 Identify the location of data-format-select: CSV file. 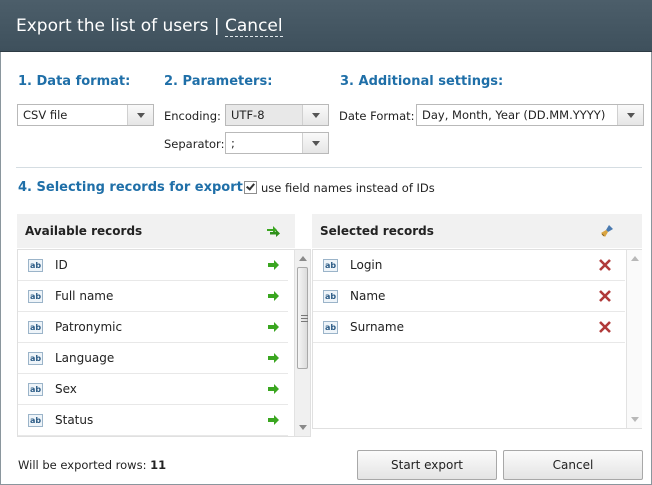
(85, 115).